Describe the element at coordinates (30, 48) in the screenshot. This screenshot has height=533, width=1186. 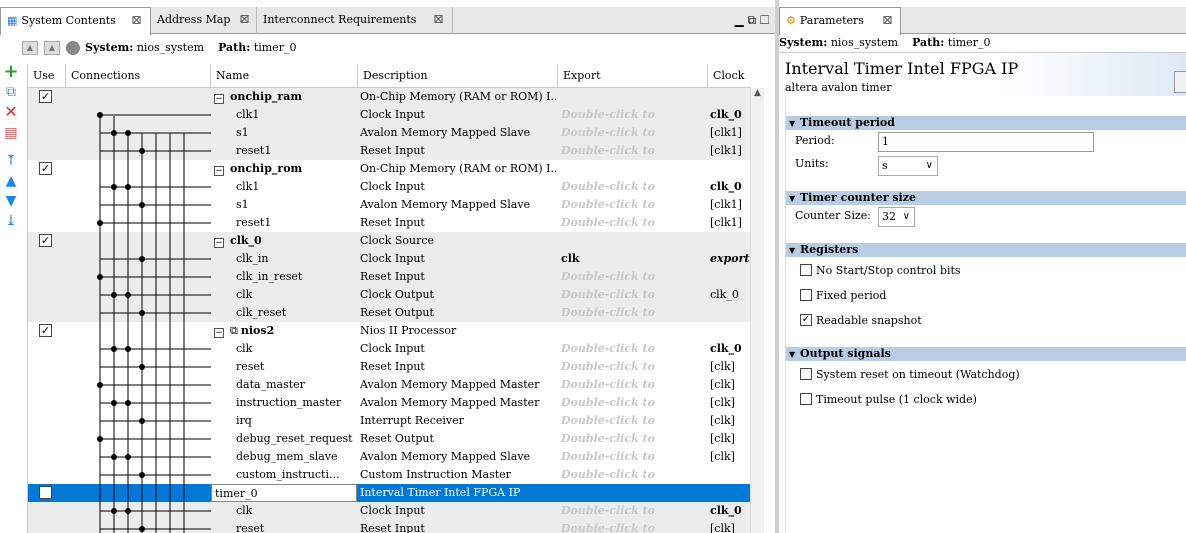
I see `up-level-icon: ▲` at that location.